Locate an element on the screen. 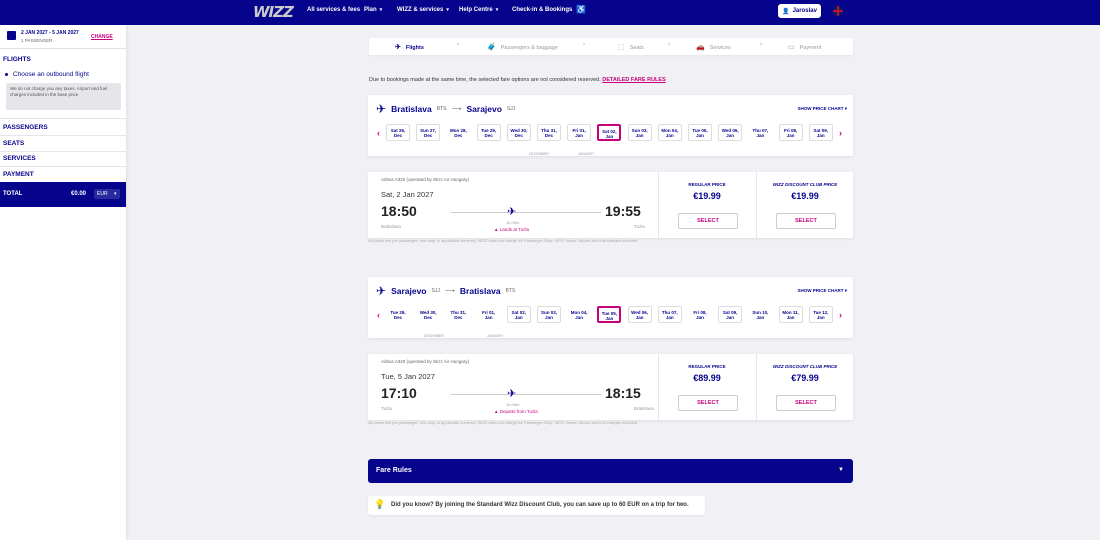 This screenshot has width=1100, height=540. date-option: Tue 12, Jan is located at coordinates (820, 314).